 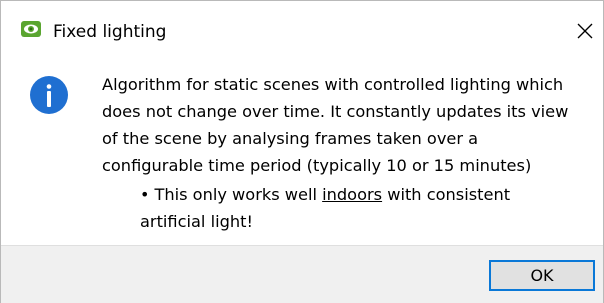 I want to click on title-bar: Fixed lighting, so click(x=302, y=21).